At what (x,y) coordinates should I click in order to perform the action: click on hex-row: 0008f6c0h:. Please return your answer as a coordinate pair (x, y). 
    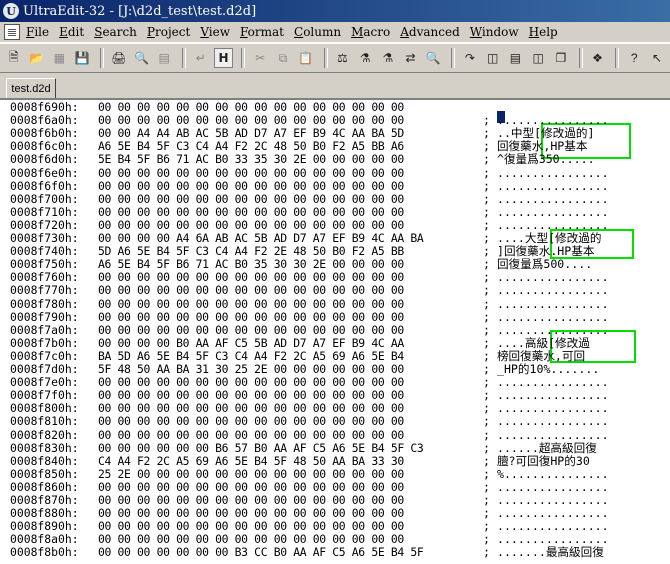
    Looking at the image, I should click on (53, 146).